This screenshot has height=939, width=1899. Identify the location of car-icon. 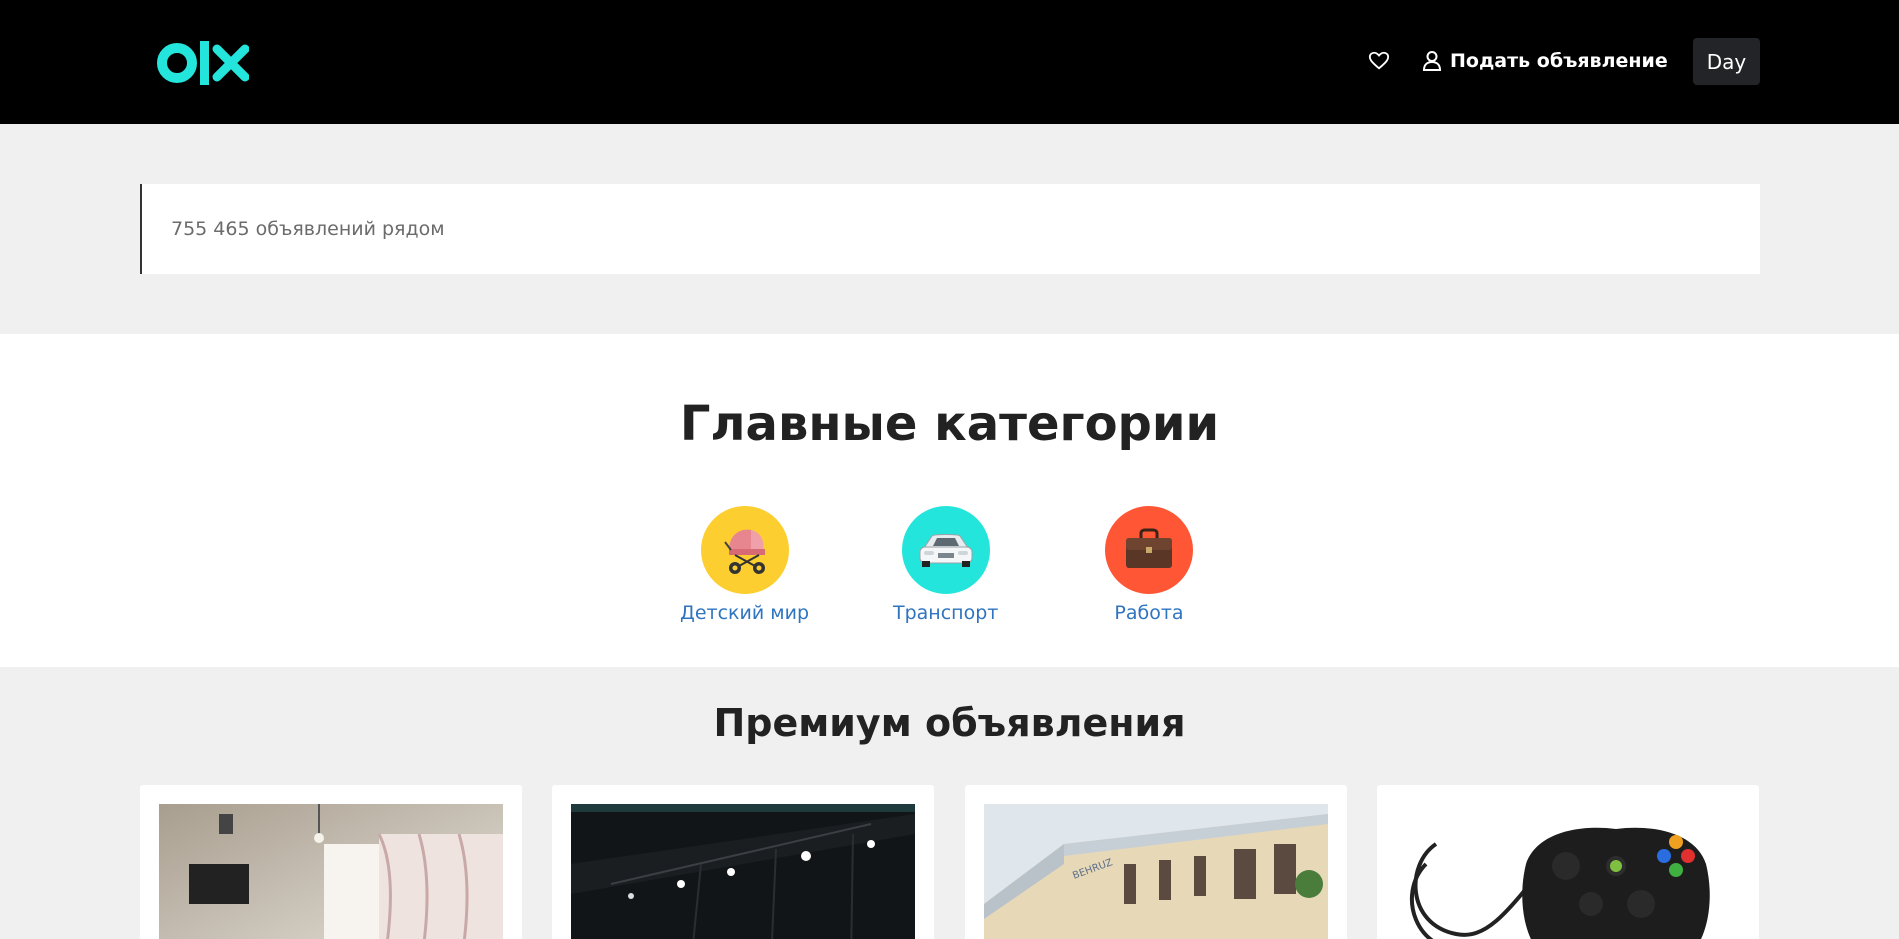
(945, 550).